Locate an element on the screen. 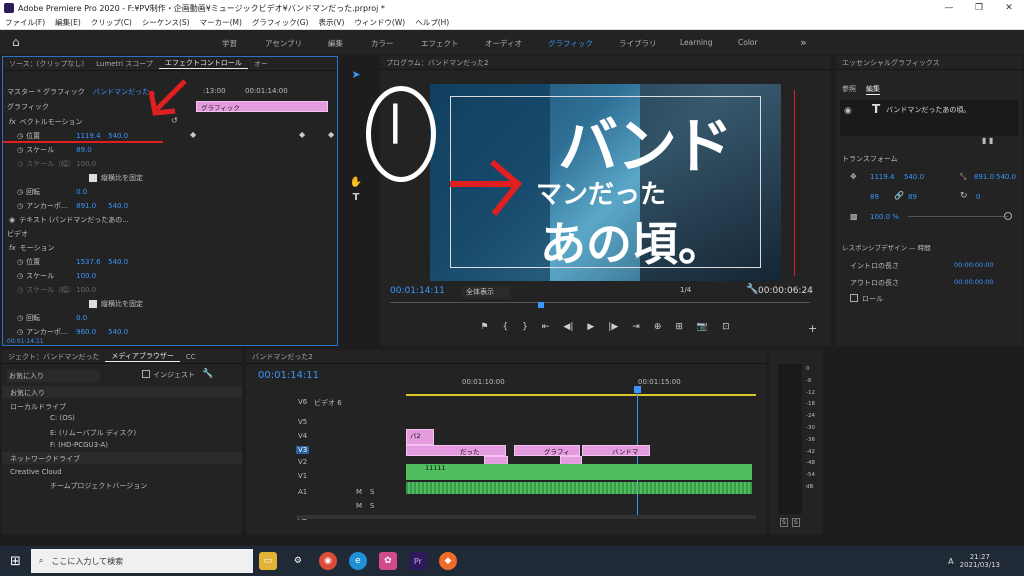  workspace-assembly: アセンブリ is located at coordinates (283, 43).